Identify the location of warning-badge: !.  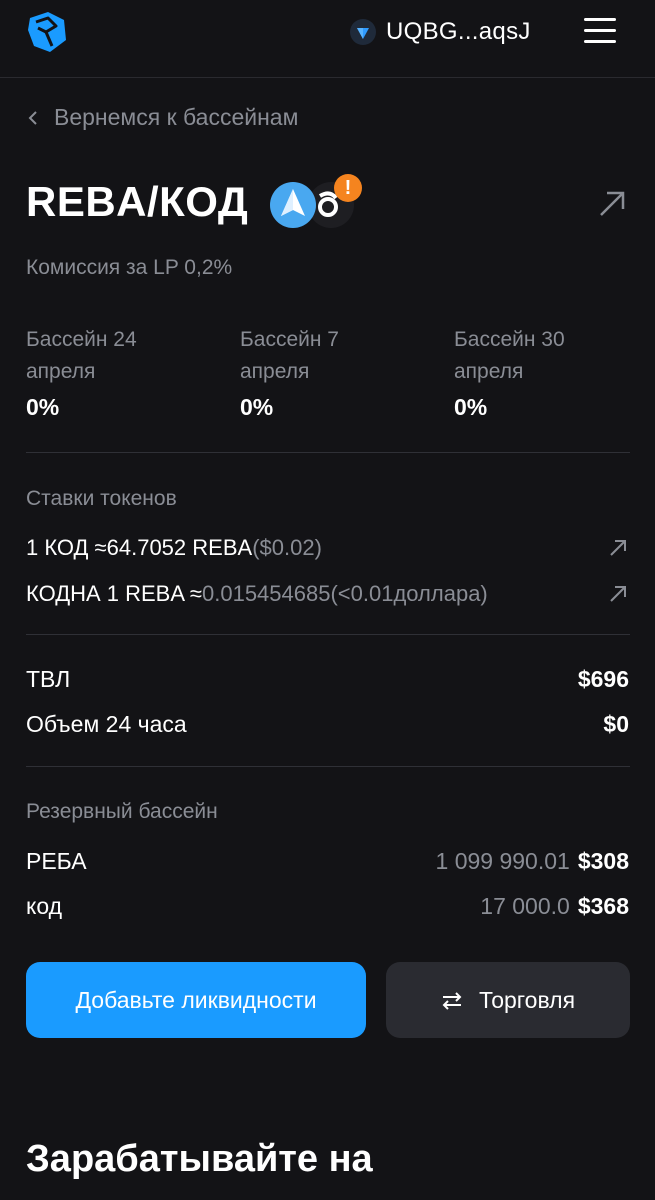
(348, 188).